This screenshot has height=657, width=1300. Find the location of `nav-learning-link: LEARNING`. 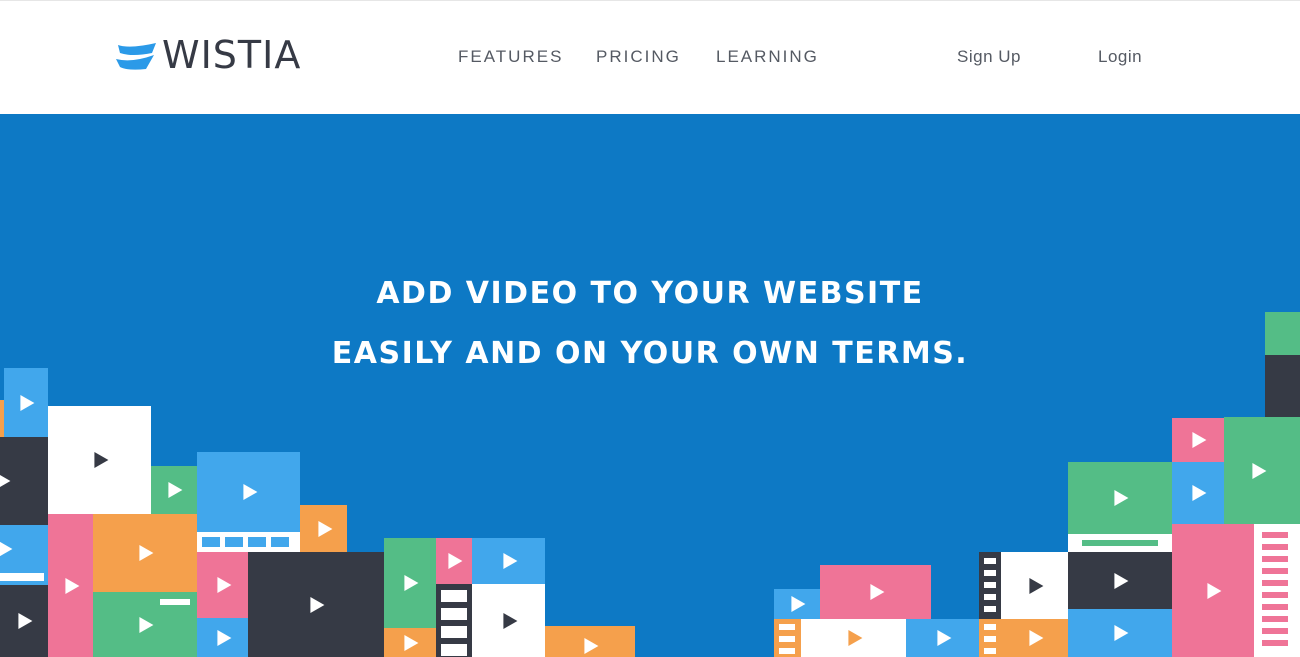

nav-learning-link: LEARNING is located at coordinates (767, 57).